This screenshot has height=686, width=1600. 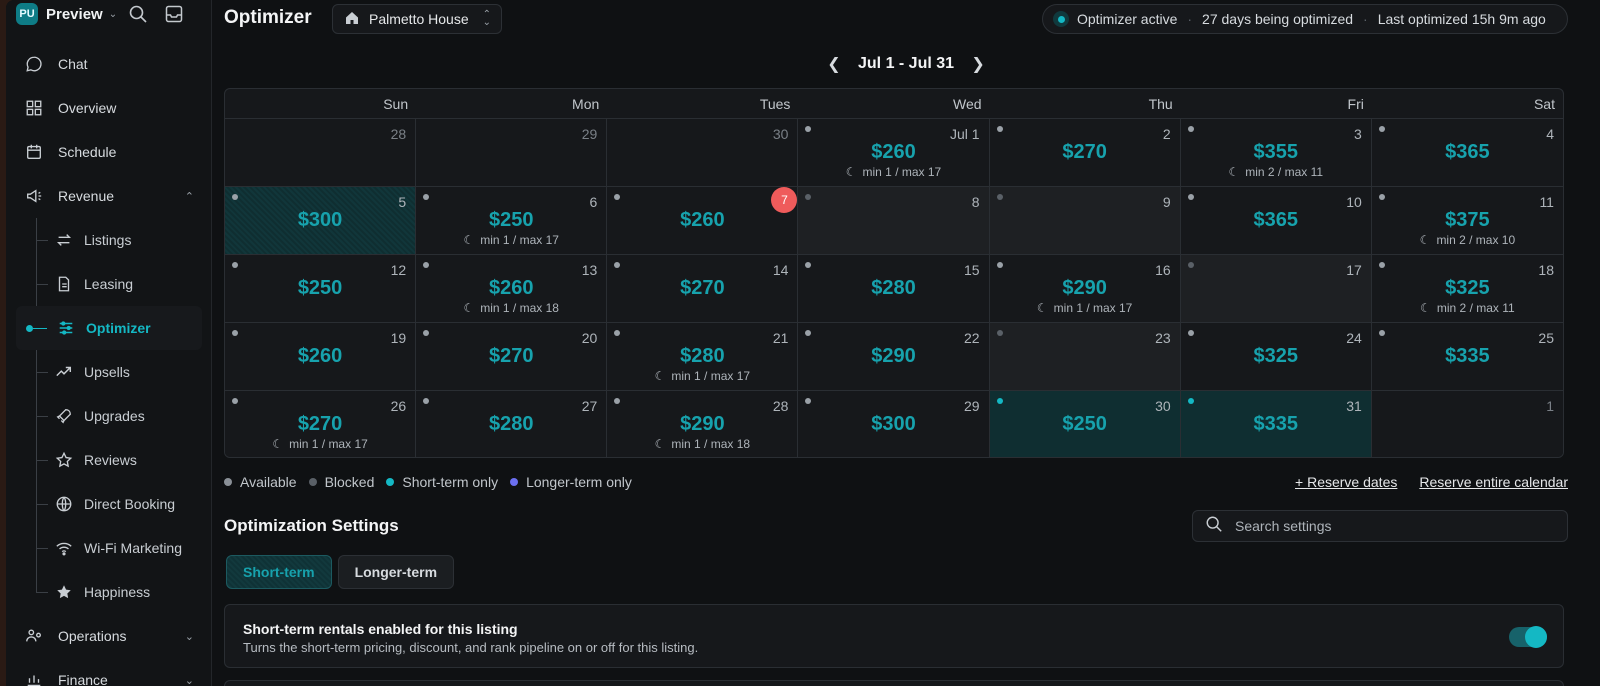 I want to click on sidebar-item-listings: Listings, so click(x=119, y=240).